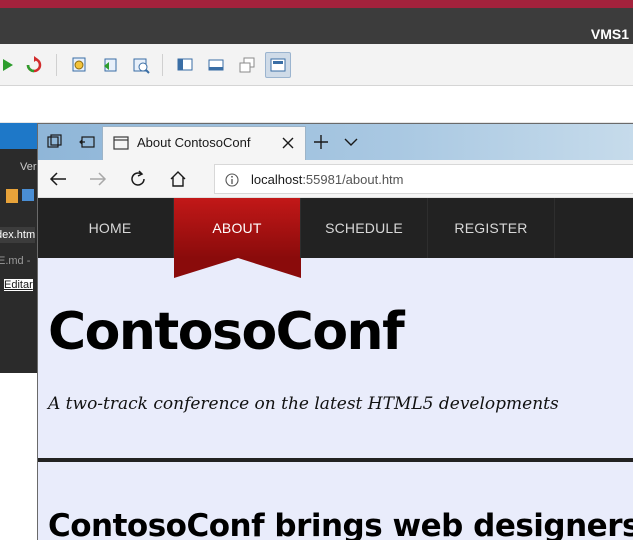 Image resolution: width=633 pixels, height=540 pixels. Describe the element at coordinates (226, 332) in the screenshot. I see `site-title: ContosoConf` at that location.